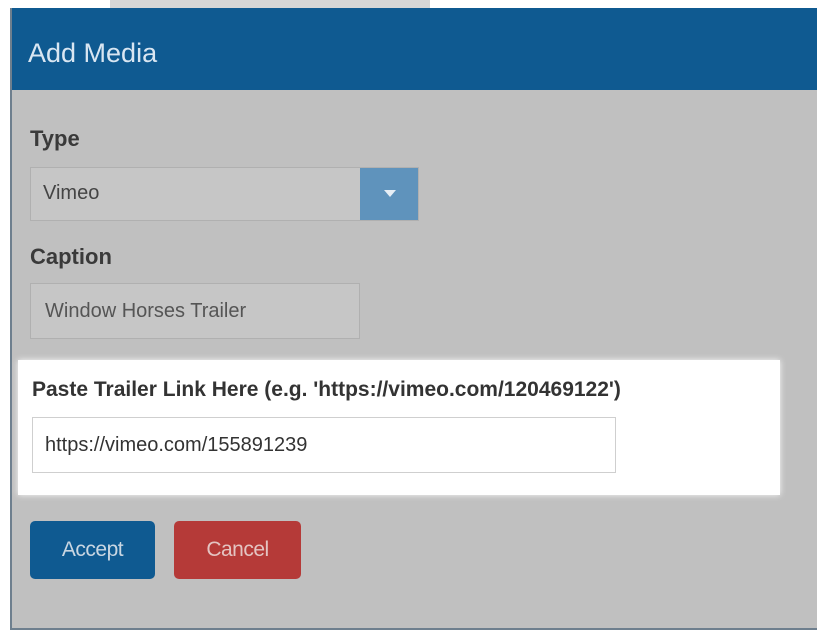 This screenshot has width=817, height=630. What do you see at coordinates (93, 53) in the screenshot?
I see `dialog-title: Add Media` at bounding box center [93, 53].